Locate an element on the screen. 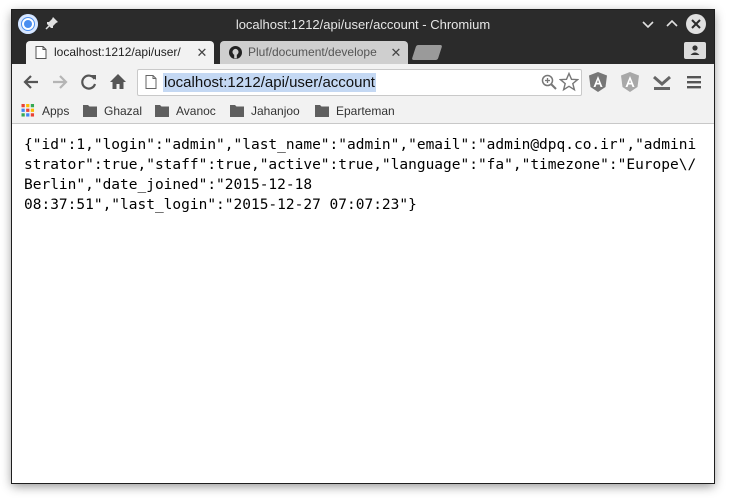  new-tab-button is located at coordinates (427, 52).